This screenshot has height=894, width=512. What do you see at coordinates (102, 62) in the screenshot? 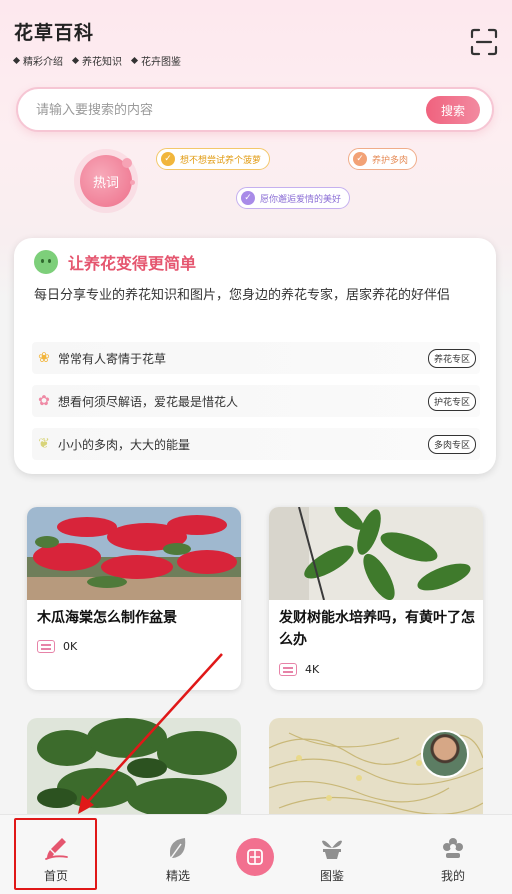
I see `subnav-label: 养花知识` at bounding box center [102, 62].